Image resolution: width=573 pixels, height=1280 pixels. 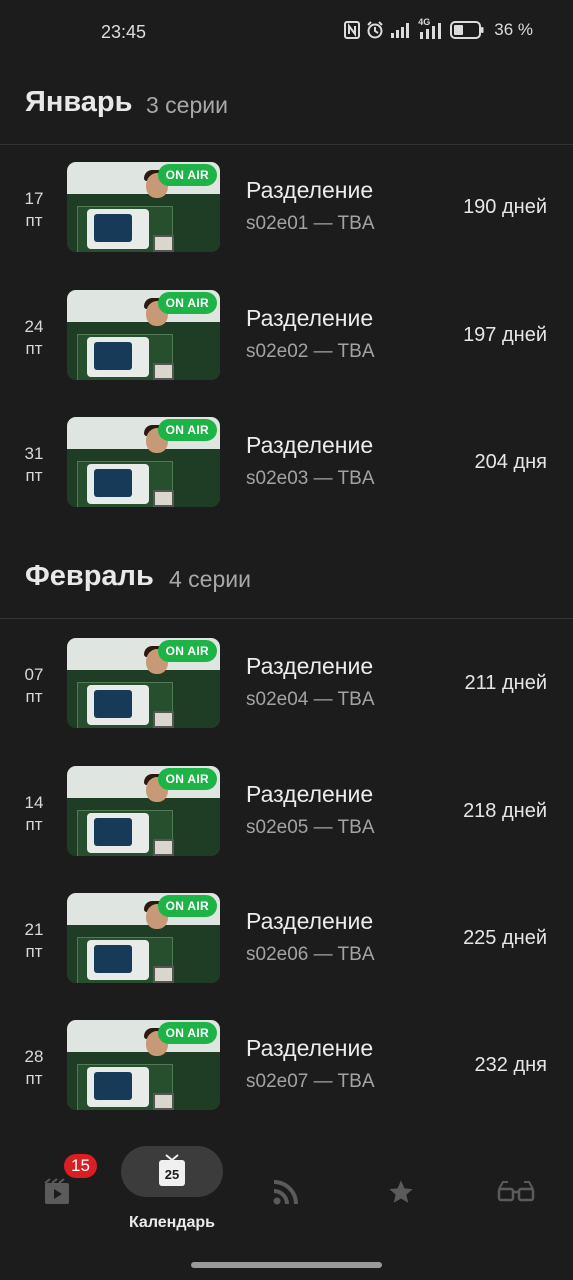 I want to click on episode-day: 28, so click(x=34, y=1056).